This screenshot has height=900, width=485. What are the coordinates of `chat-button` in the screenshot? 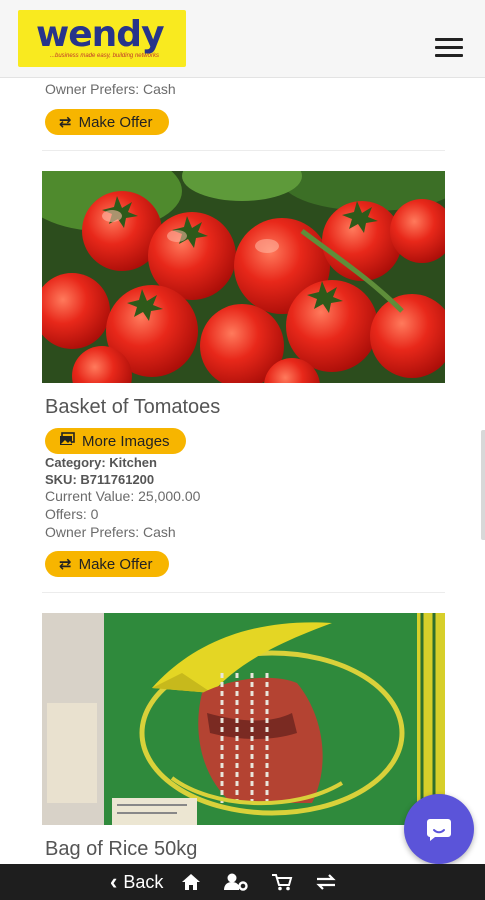 It's located at (439, 829).